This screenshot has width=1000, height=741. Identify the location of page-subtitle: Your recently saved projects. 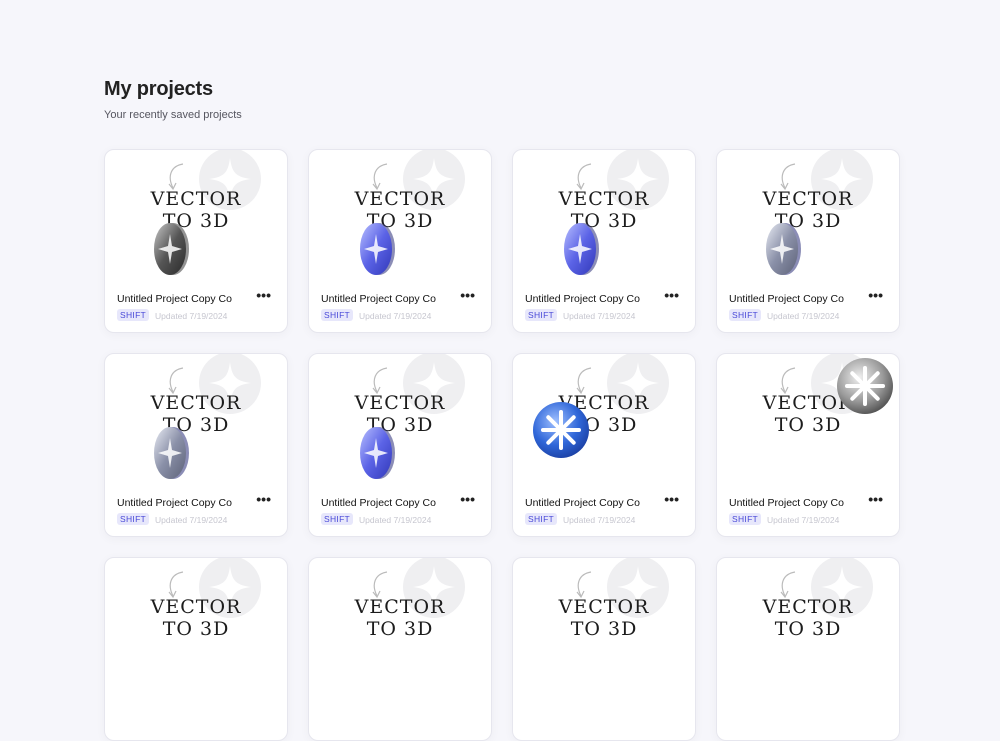
(173, 115).